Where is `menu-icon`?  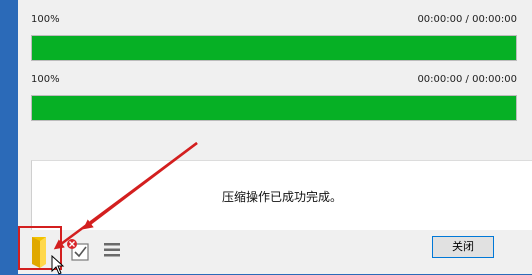
menu-icon is located at coordinates (112, 250).